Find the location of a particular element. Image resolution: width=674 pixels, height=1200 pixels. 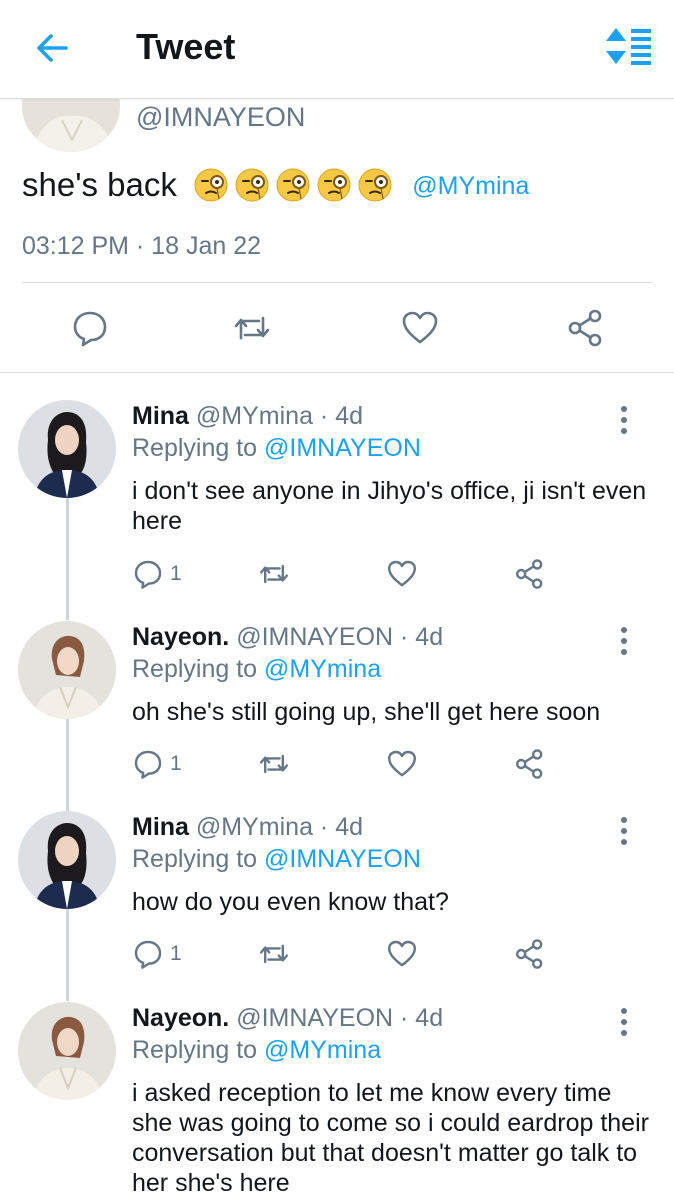

emoji-group is located at coordinates (301, 184).